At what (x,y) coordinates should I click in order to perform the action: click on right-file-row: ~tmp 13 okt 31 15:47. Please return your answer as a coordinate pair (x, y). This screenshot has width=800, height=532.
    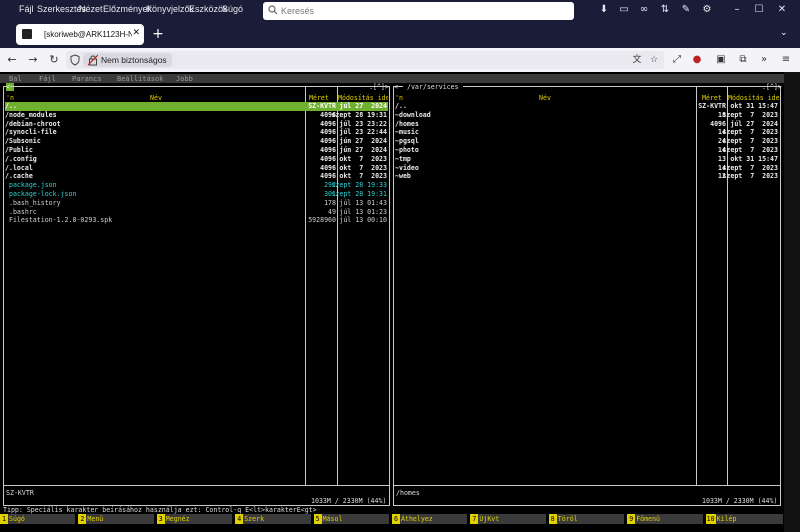
    Looking at the image, I should click on (587, 159).